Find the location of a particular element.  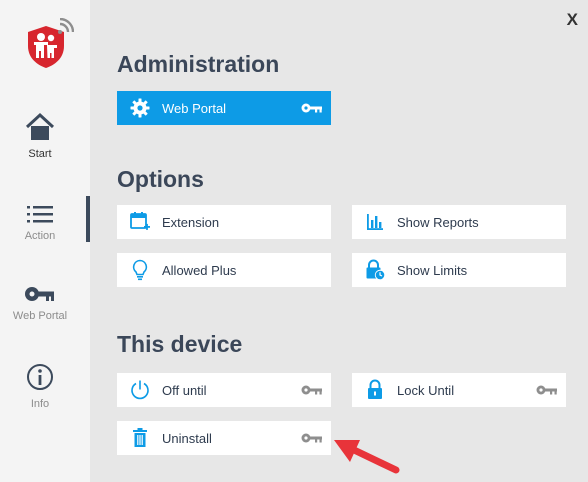

section-title-options: Options is located at coordinates (160, 179).